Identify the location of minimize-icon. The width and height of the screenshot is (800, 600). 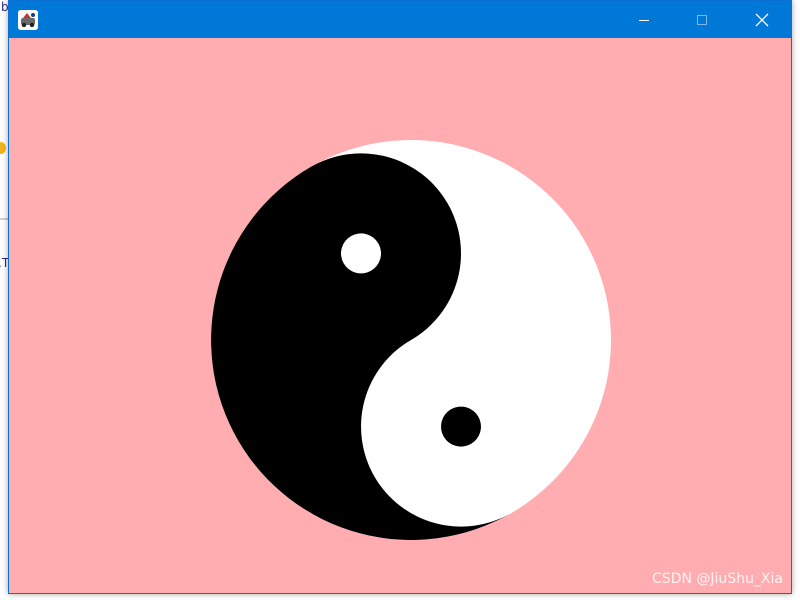
(644, 20).